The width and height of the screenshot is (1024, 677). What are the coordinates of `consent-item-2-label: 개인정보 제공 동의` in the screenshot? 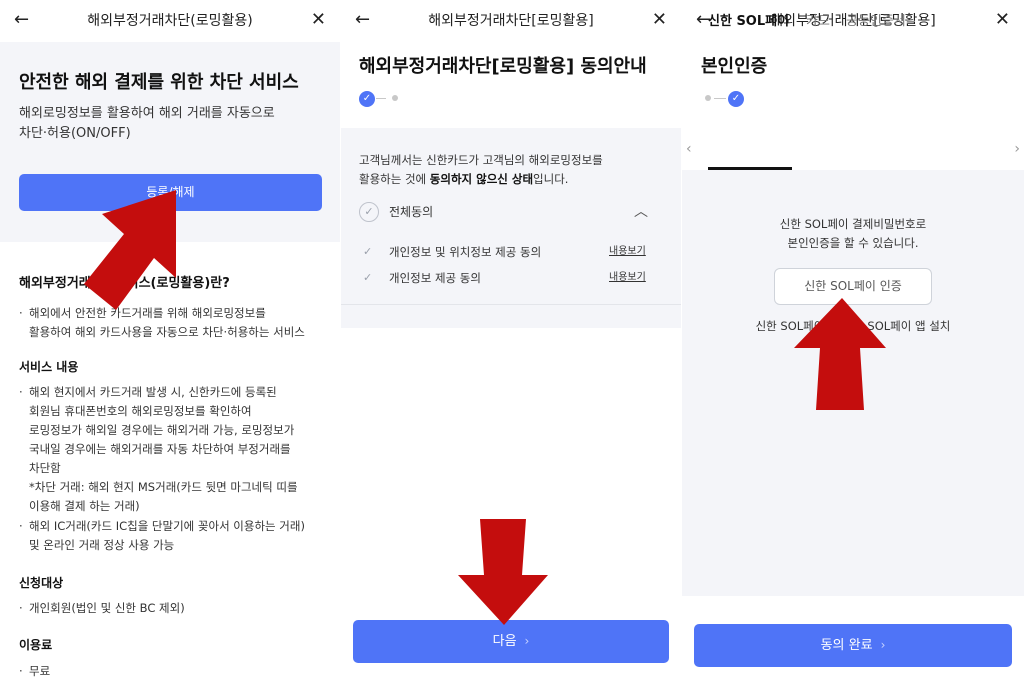 It's located at (435, 278).